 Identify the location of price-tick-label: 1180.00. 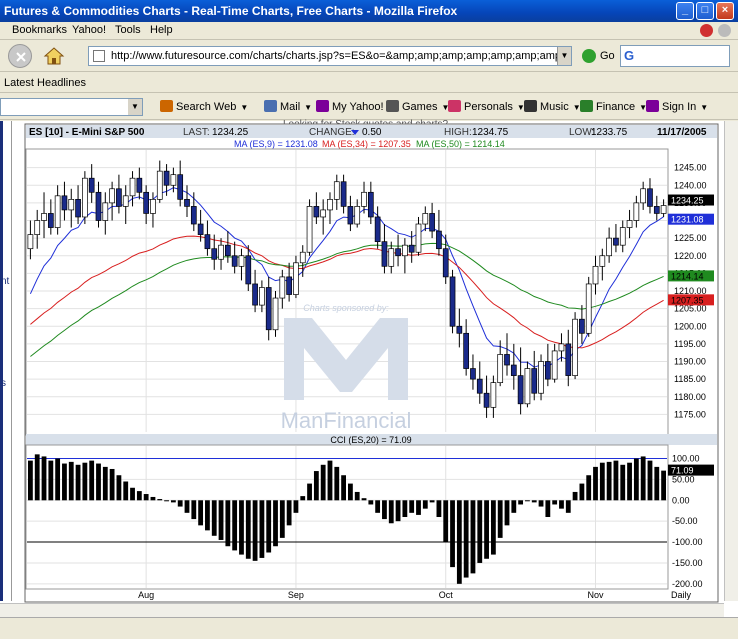
(690, 397).